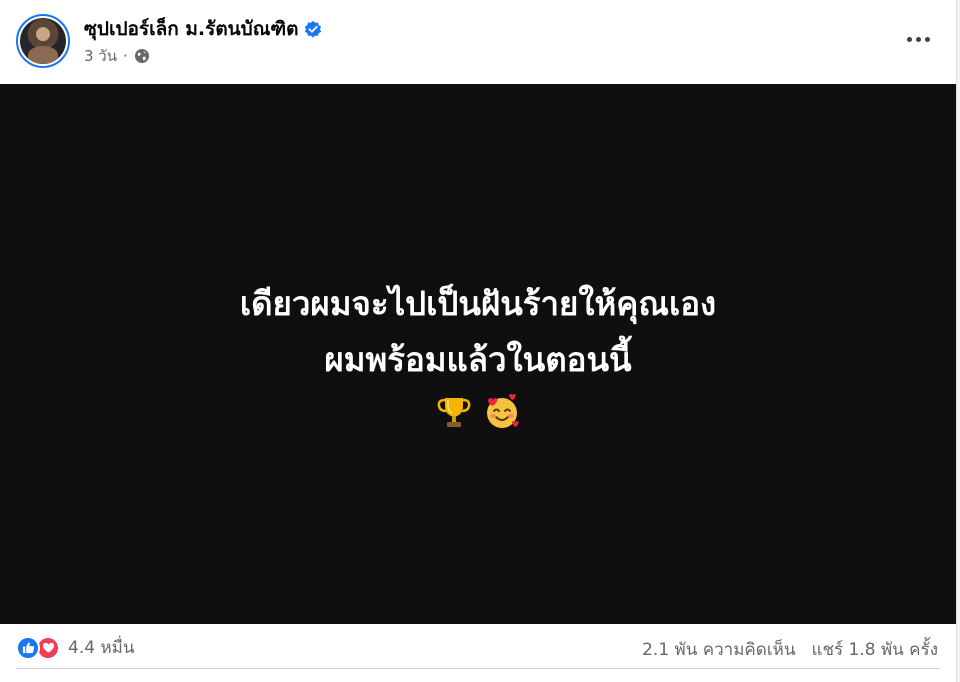 The image size is (960, 682). Describe the element at coordinates (874, 649) in the screenshot. I see `share-count: แชร์ 1.8 พัน ครั้ง` at that location.